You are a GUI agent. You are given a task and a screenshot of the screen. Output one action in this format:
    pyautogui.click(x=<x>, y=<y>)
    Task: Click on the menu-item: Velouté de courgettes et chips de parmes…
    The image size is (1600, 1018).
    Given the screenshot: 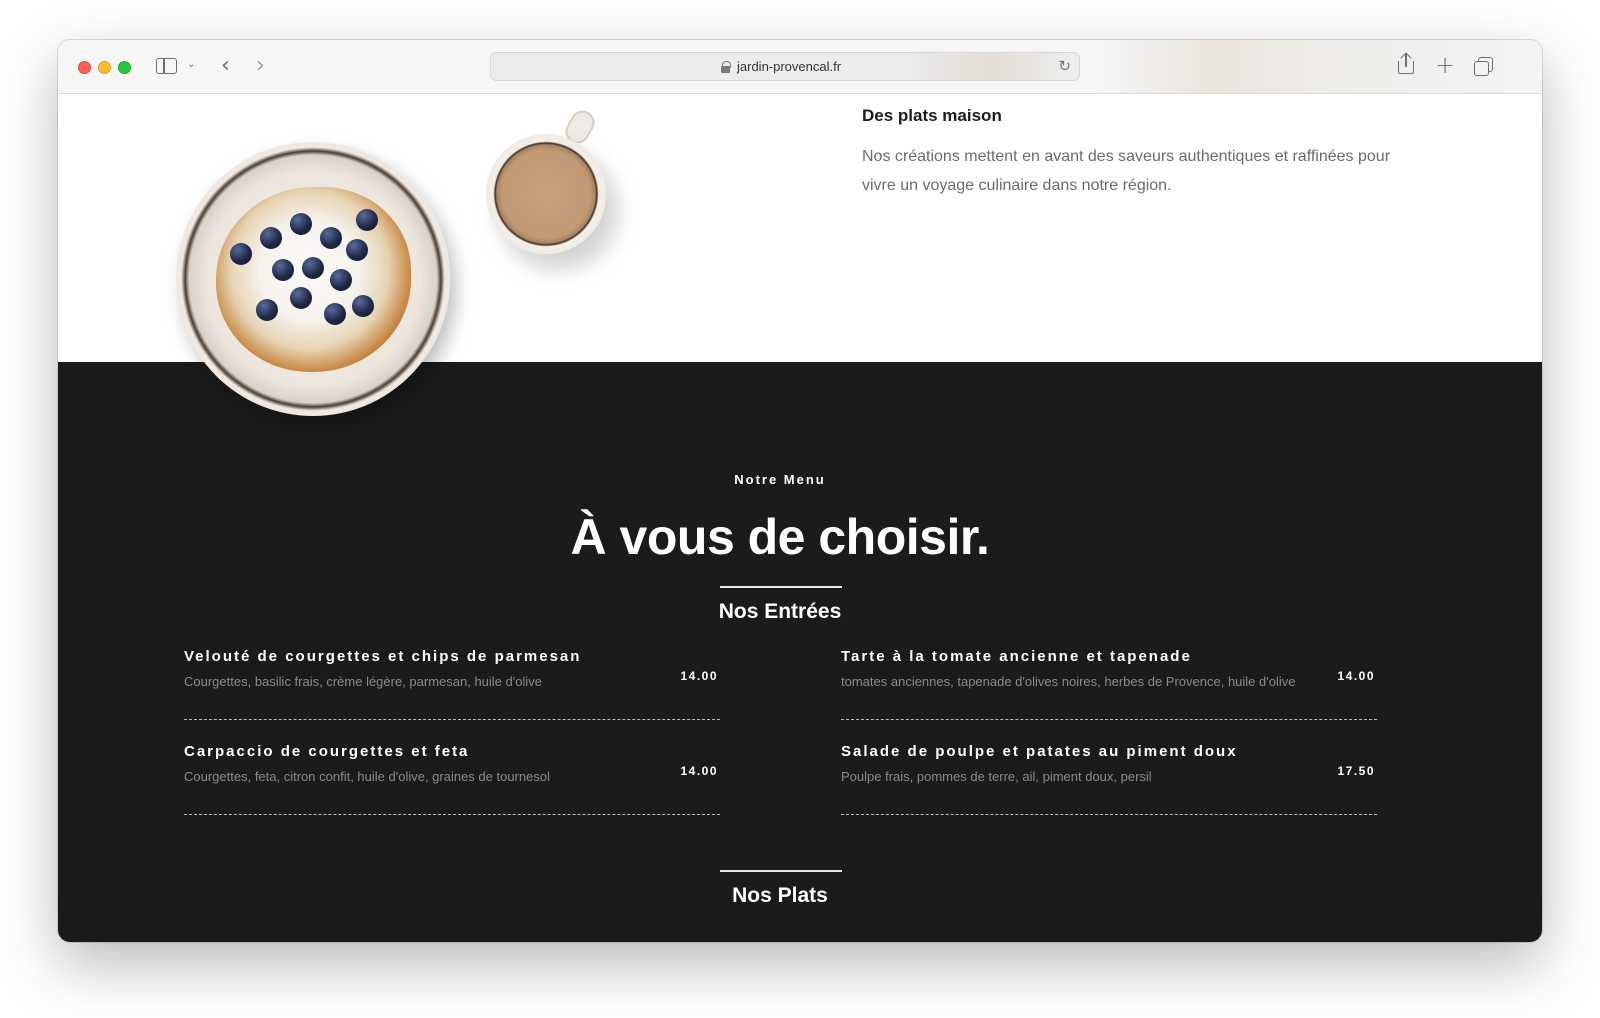 What is the action you would take?
    pyautogui.click(x=452, y=684)
    